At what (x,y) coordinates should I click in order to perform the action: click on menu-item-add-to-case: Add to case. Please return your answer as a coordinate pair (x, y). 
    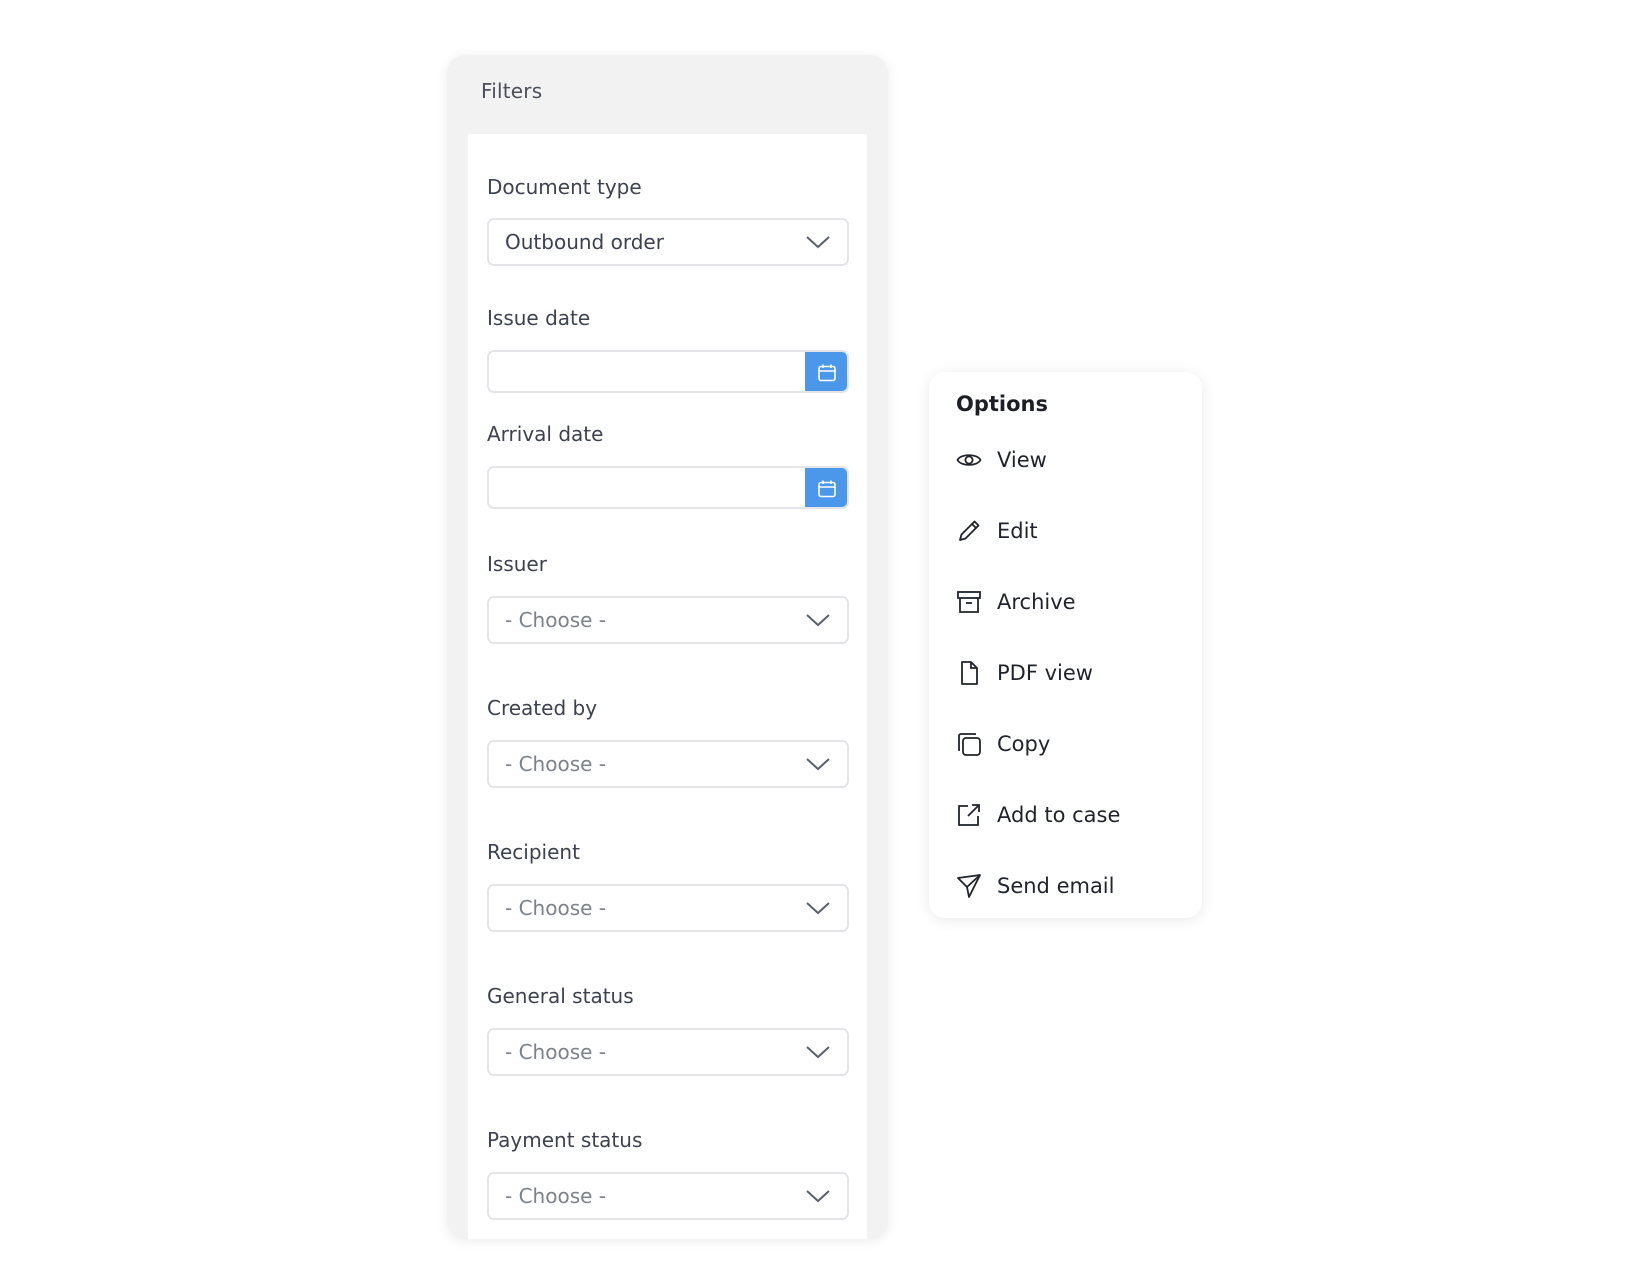
    Looking at the image, I should click on (1071, 815).